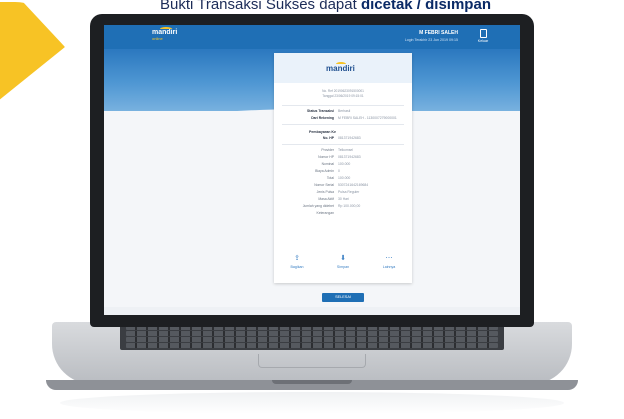  What do you see at coordinates (343, 171) in the screenshot?
I see `detail-row: Biaya Admin 0` at bounding box center [343, 171].